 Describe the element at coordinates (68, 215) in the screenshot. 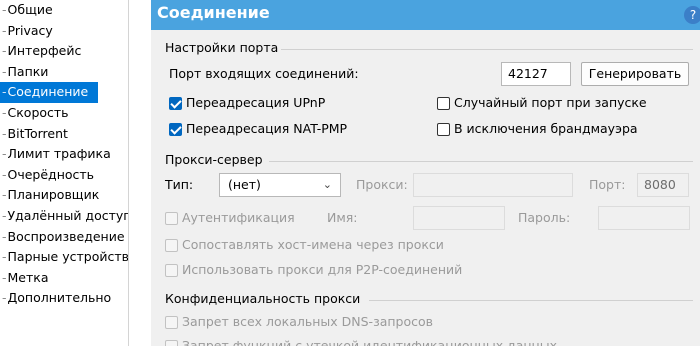

I see `sidebar-item-label: Удалённый доступ` at that location.